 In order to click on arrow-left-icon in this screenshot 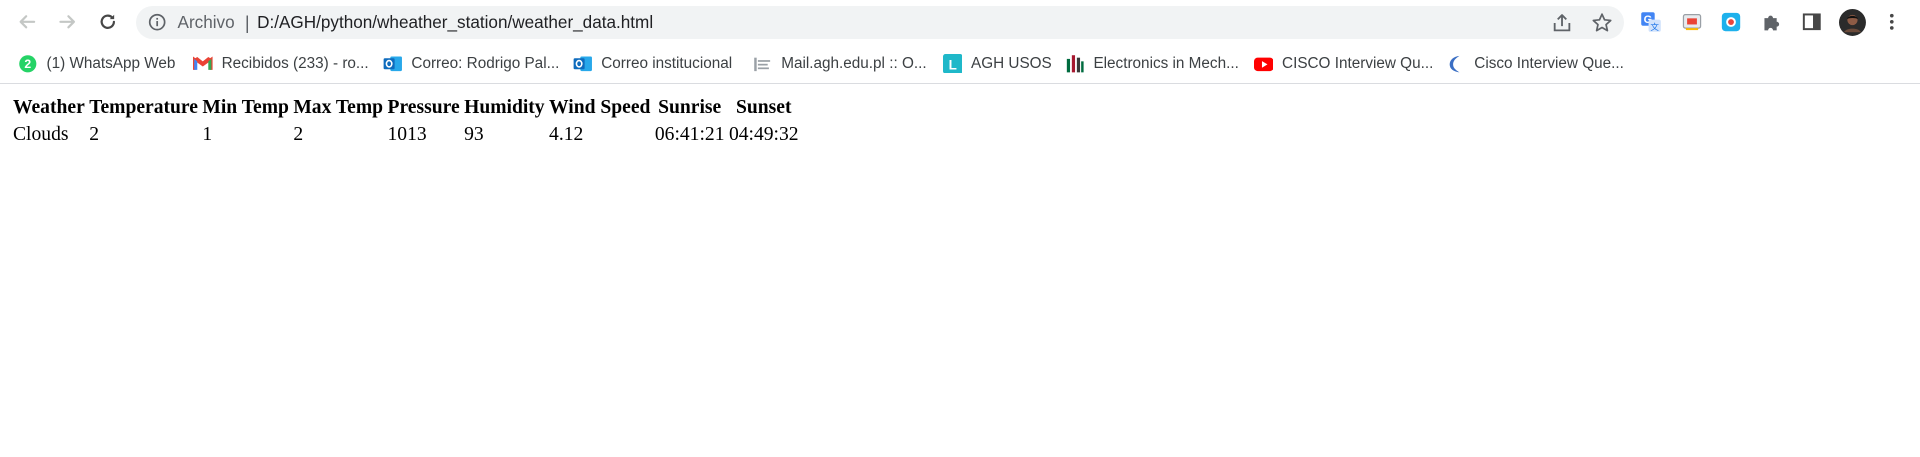, I will do `click(27, 22)`.